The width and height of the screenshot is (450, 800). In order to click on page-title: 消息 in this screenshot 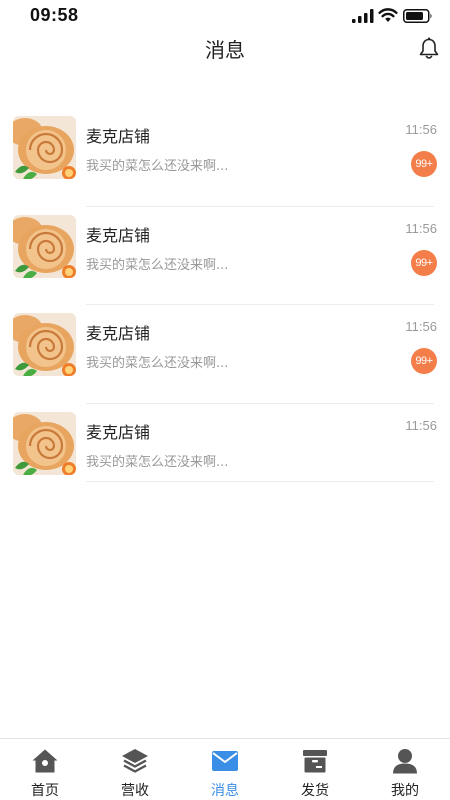, I will do `click(225, 50)`.